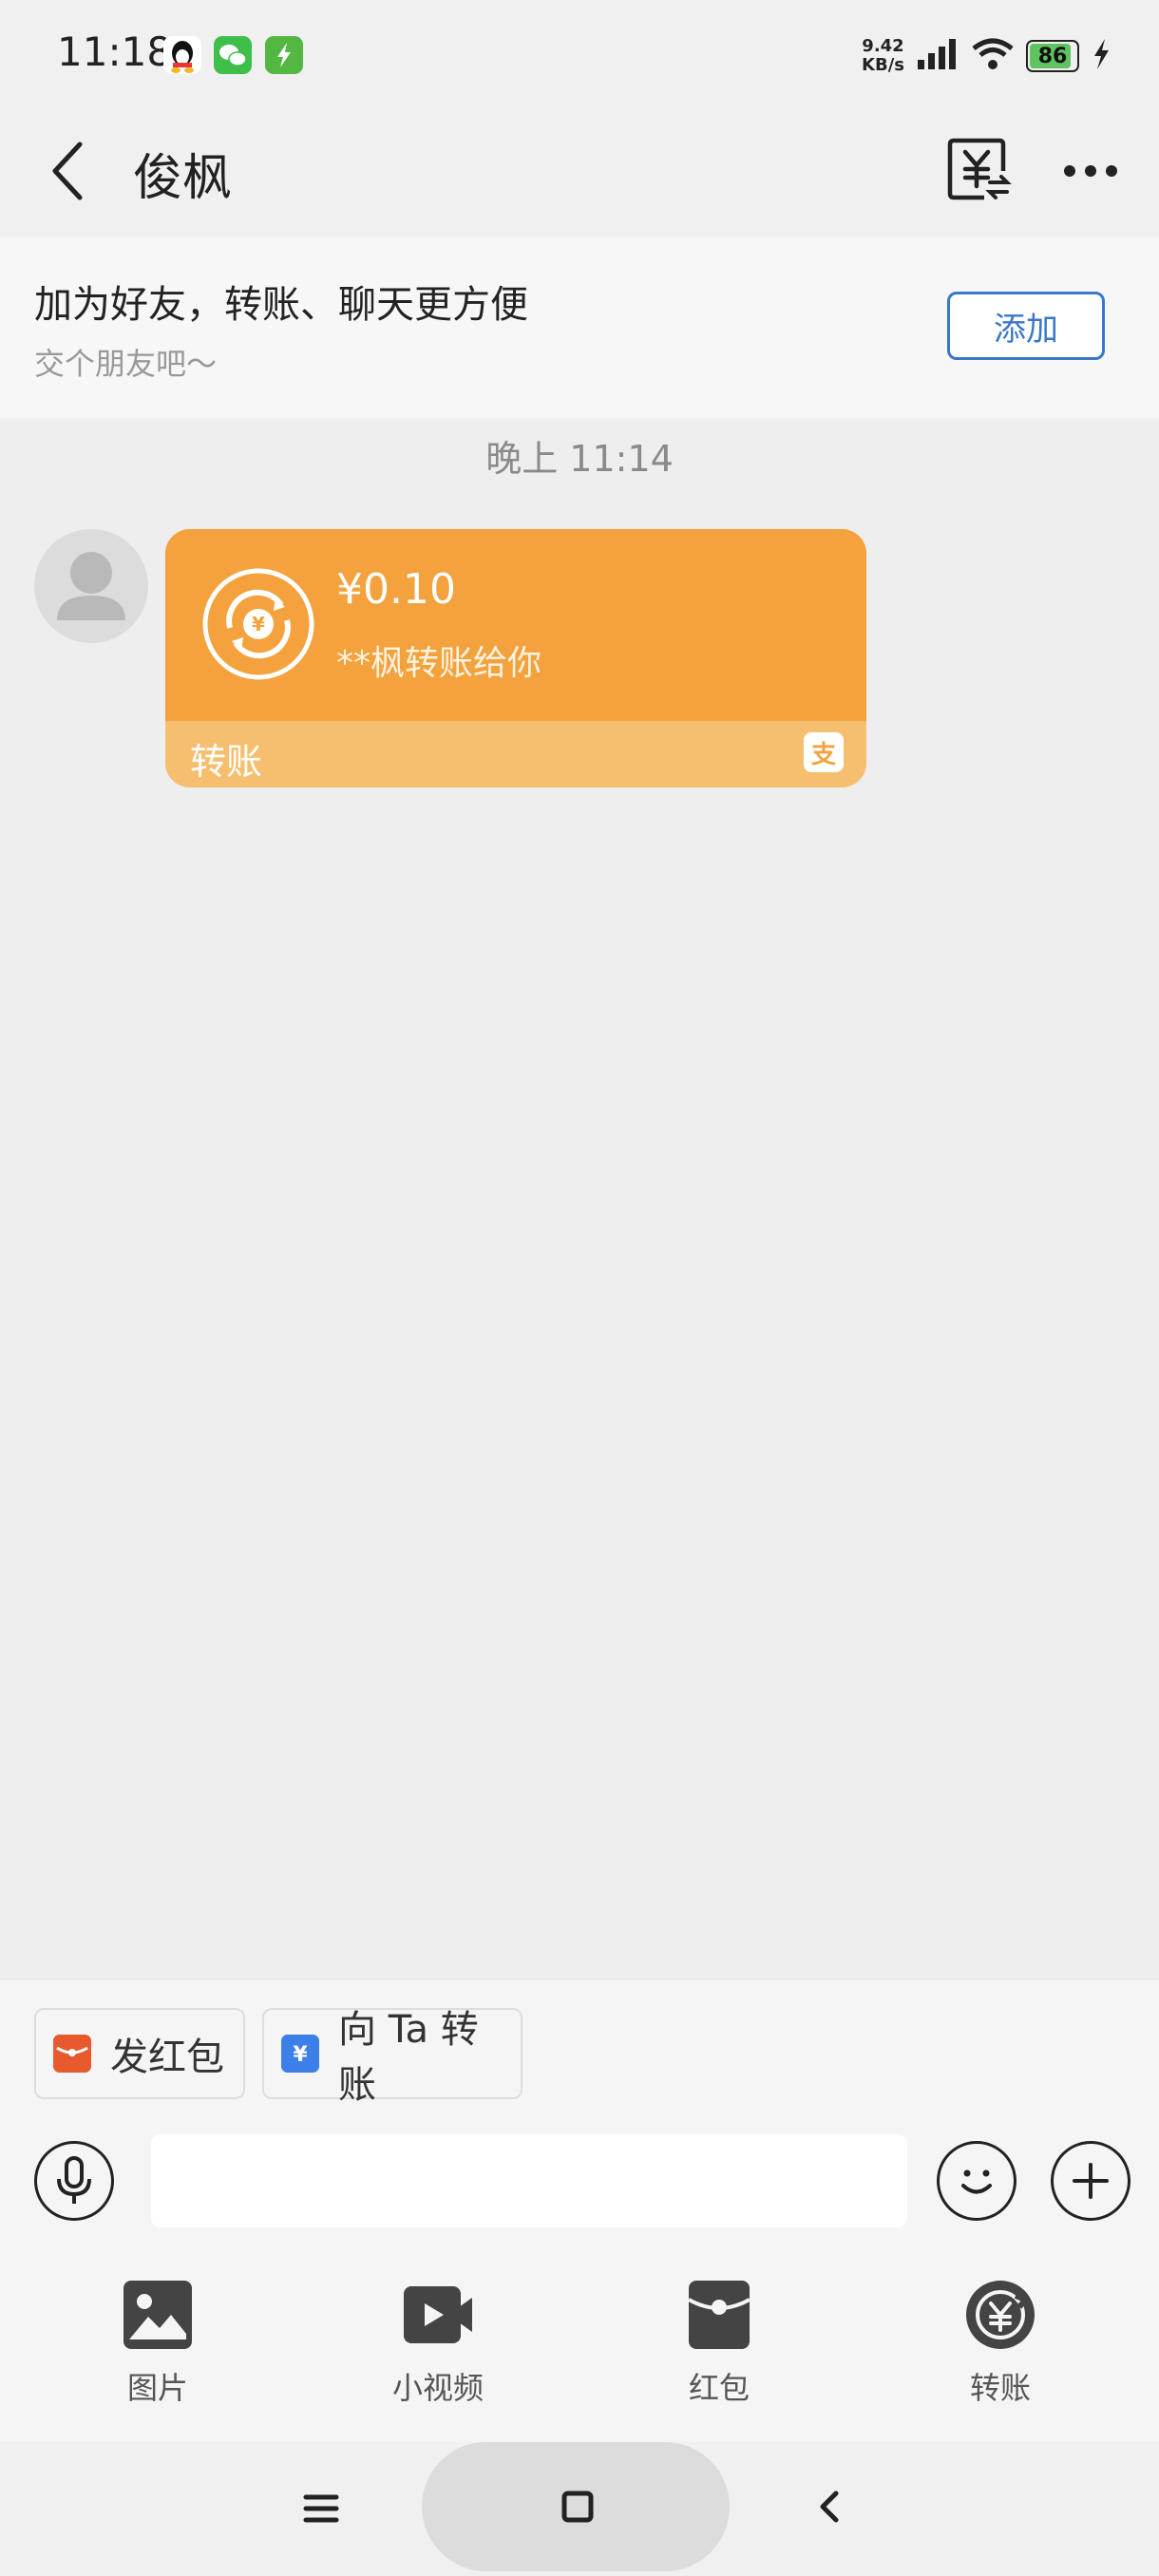  Describe the element at coordinates (529, 2180) in the screenshot. I see `message-input` at that location.